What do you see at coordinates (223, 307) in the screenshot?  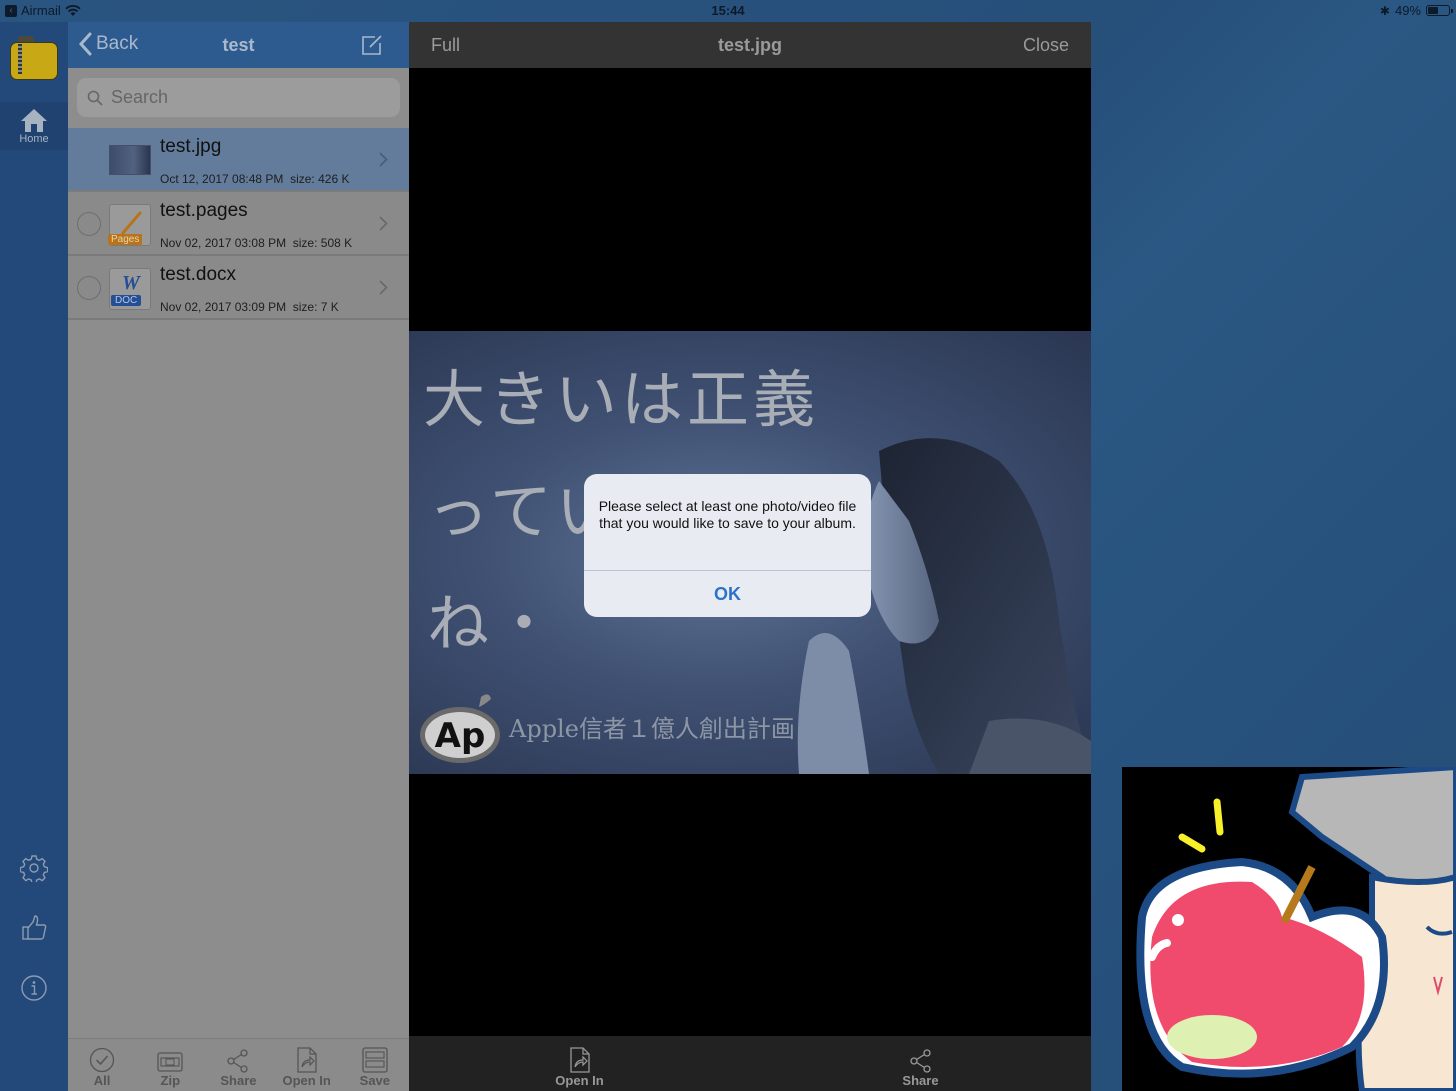 I see `file-date: Nov 02, 2017 03:09 PM` at bounding box center [223, 307].